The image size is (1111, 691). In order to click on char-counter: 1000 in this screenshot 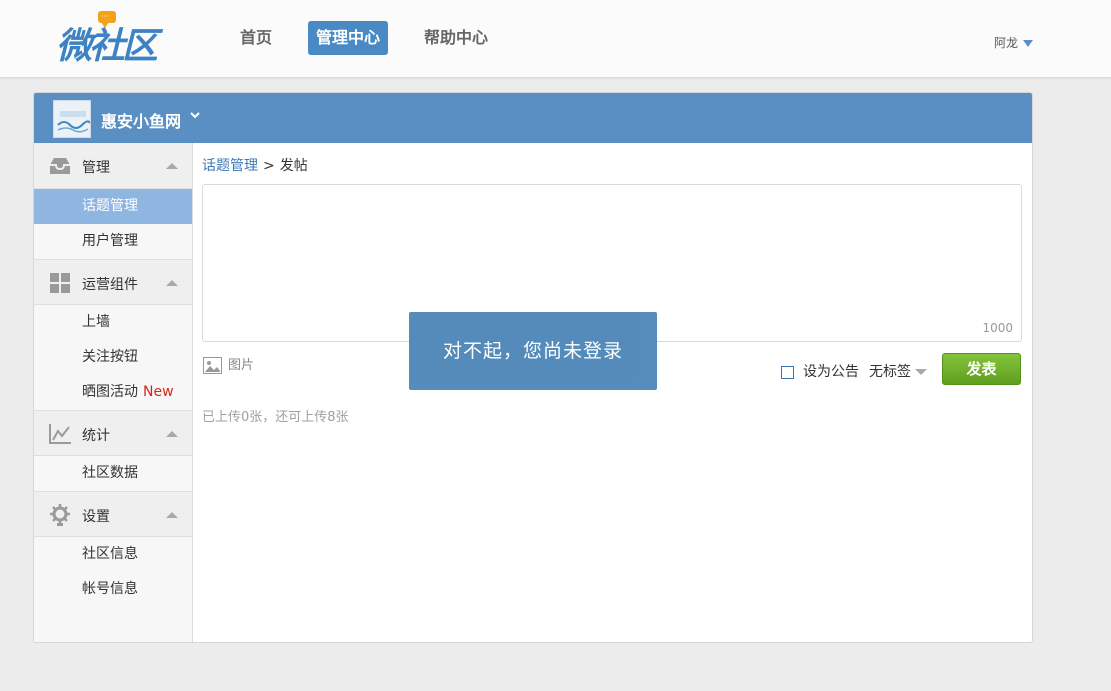, I will do `click(997, 328)`.